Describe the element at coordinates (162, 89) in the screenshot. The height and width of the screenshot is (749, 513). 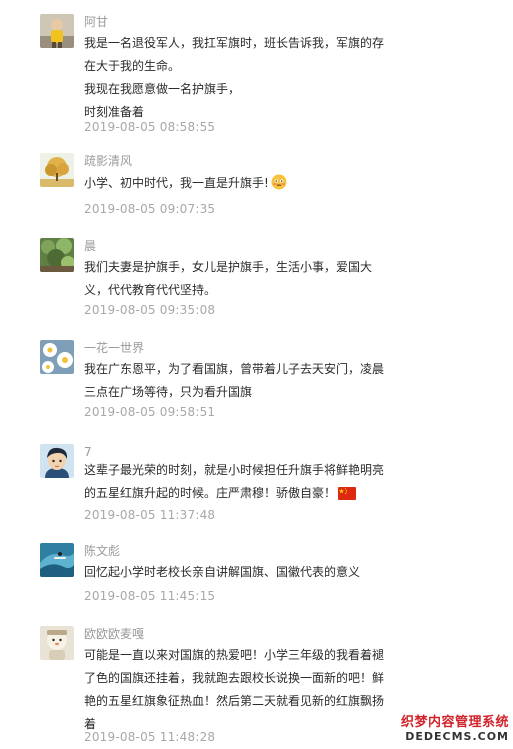
I see `comment-line: 我现在我愿意做一名护旗手，` at that location.